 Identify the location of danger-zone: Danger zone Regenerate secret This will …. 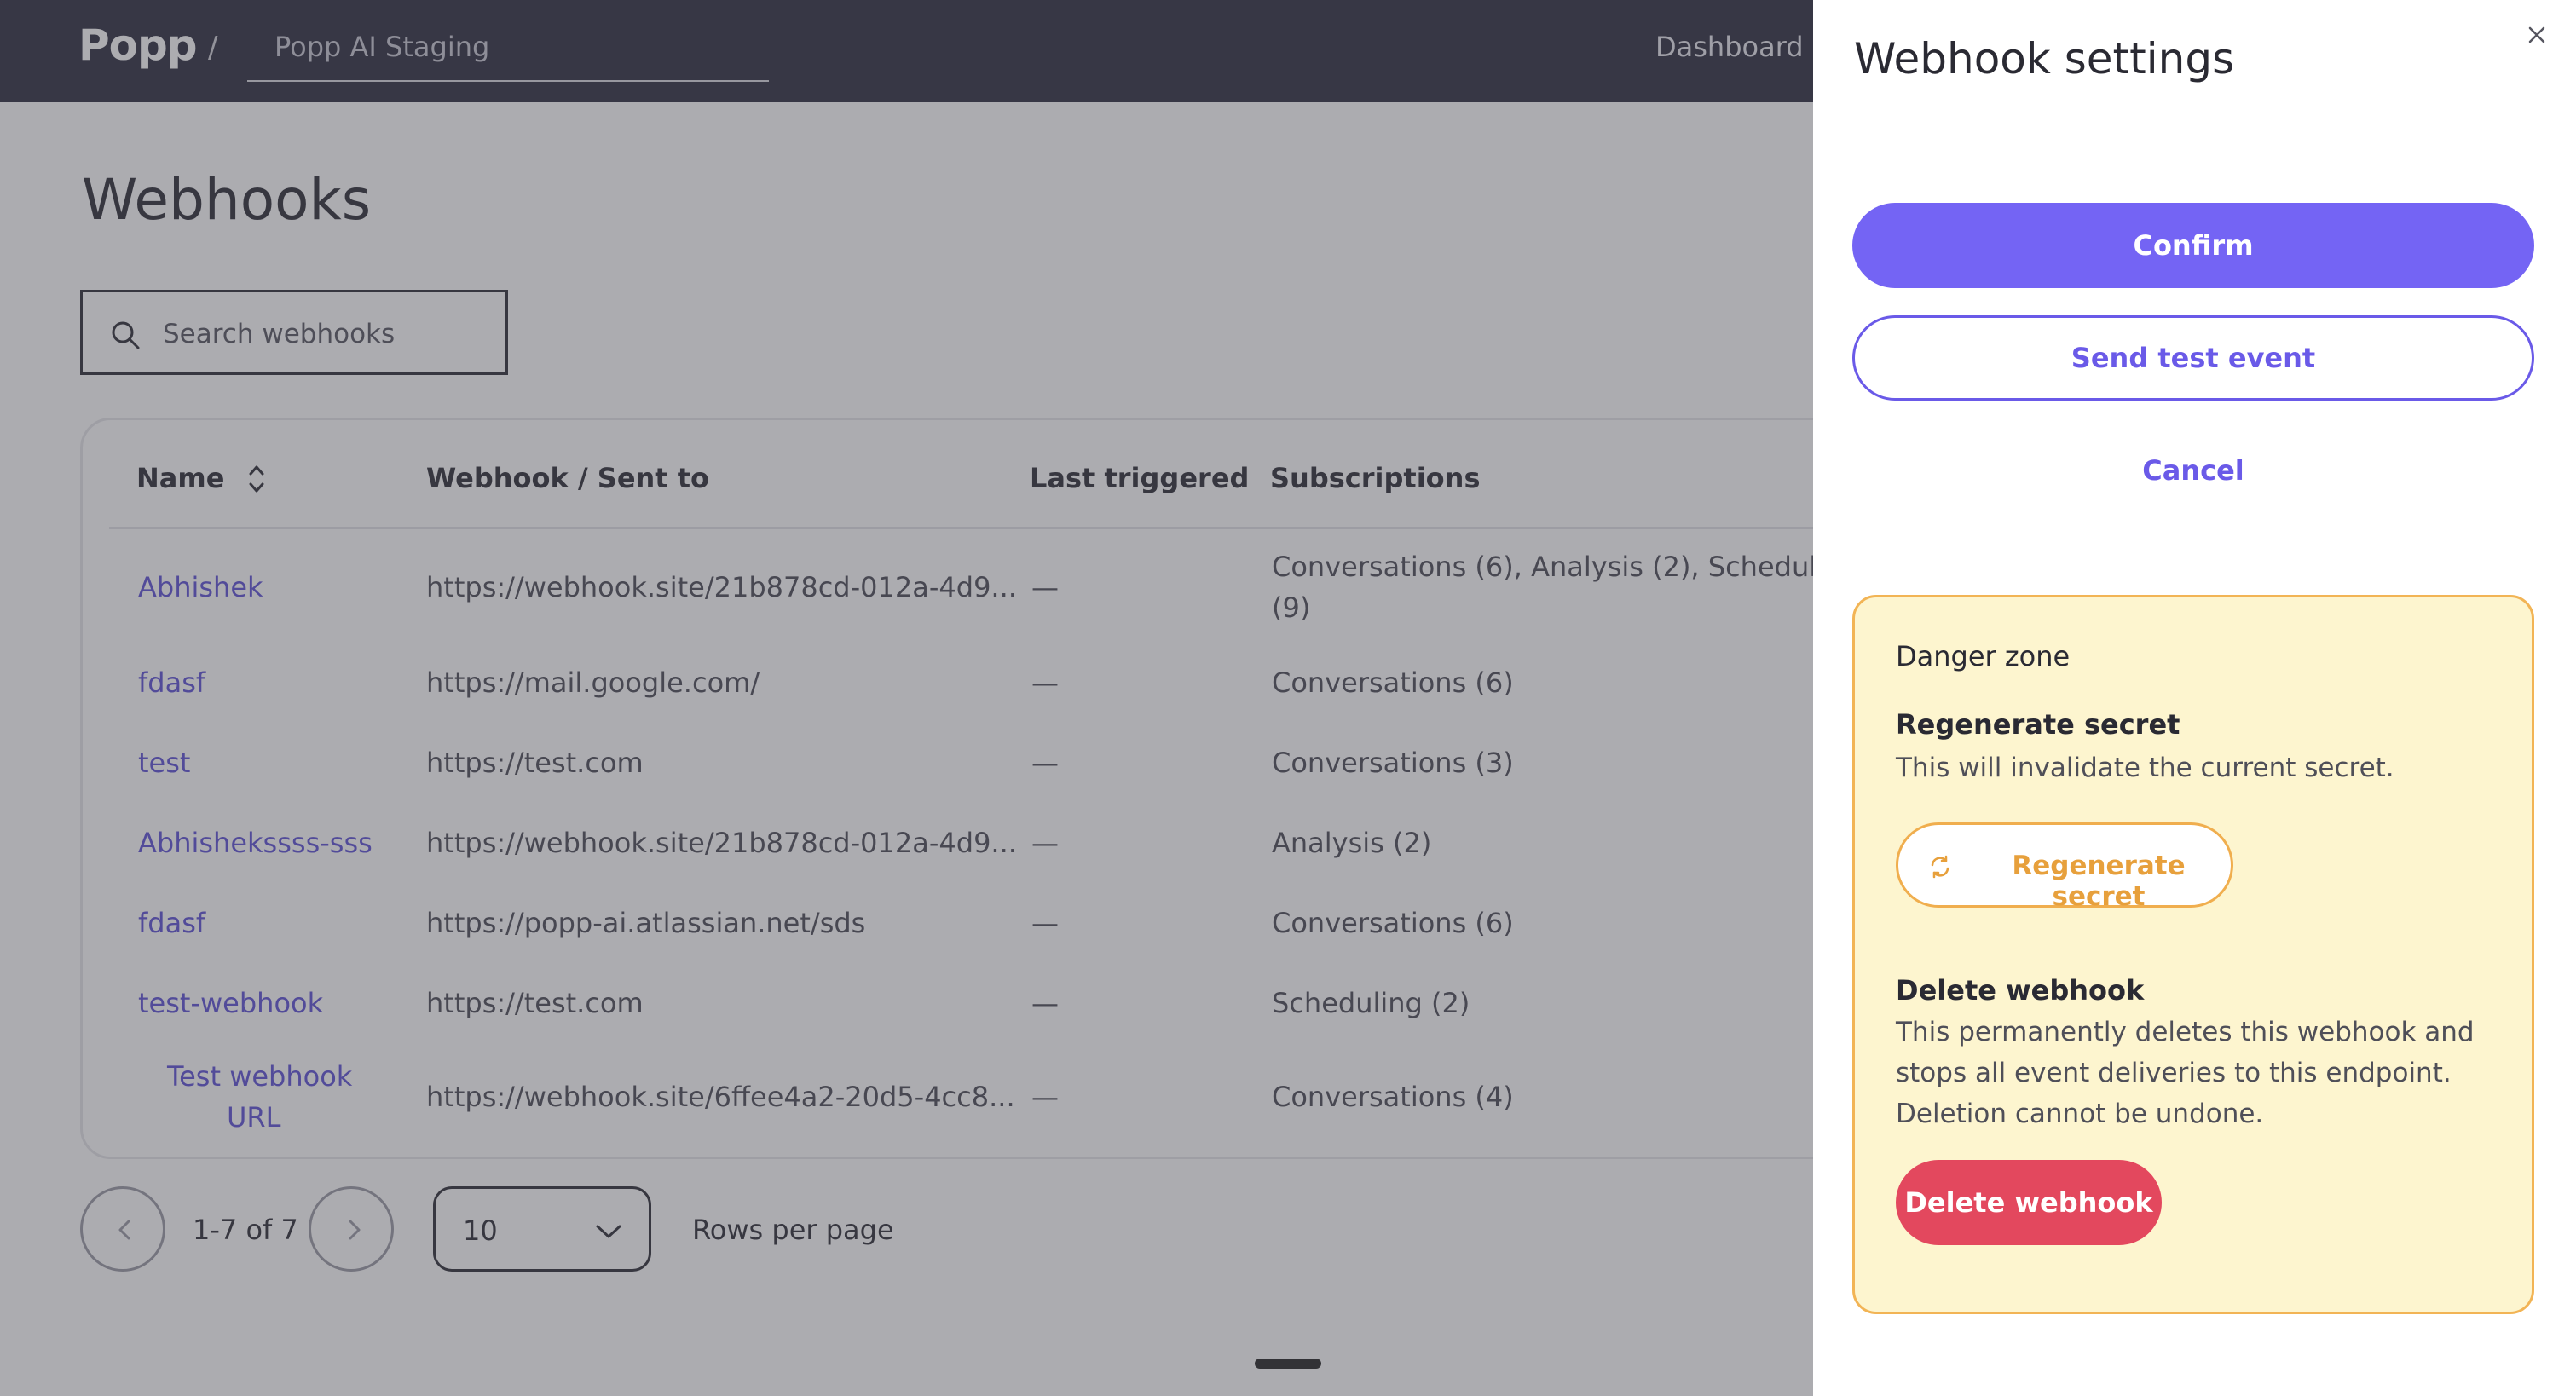
(2193, 954).